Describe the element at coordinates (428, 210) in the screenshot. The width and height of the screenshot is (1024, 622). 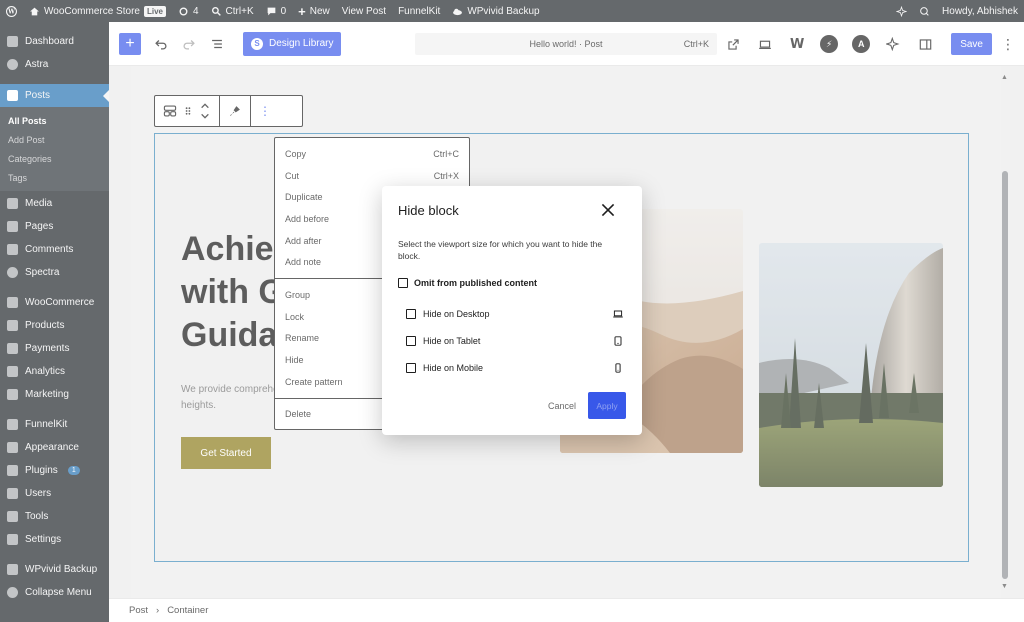
I see `modal-title: Hide block` at that location.